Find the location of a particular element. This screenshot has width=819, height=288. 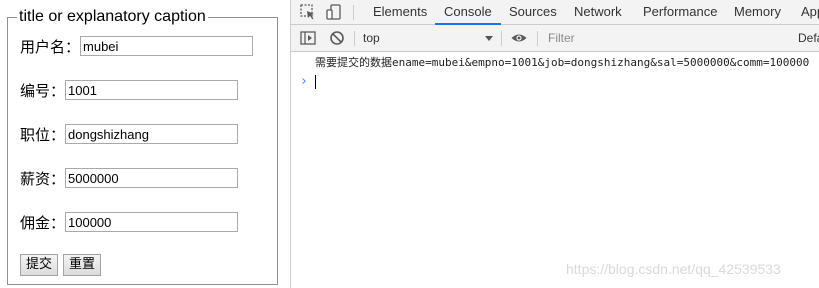

salary-label: 薪资： is located at coordinates (43, 178).